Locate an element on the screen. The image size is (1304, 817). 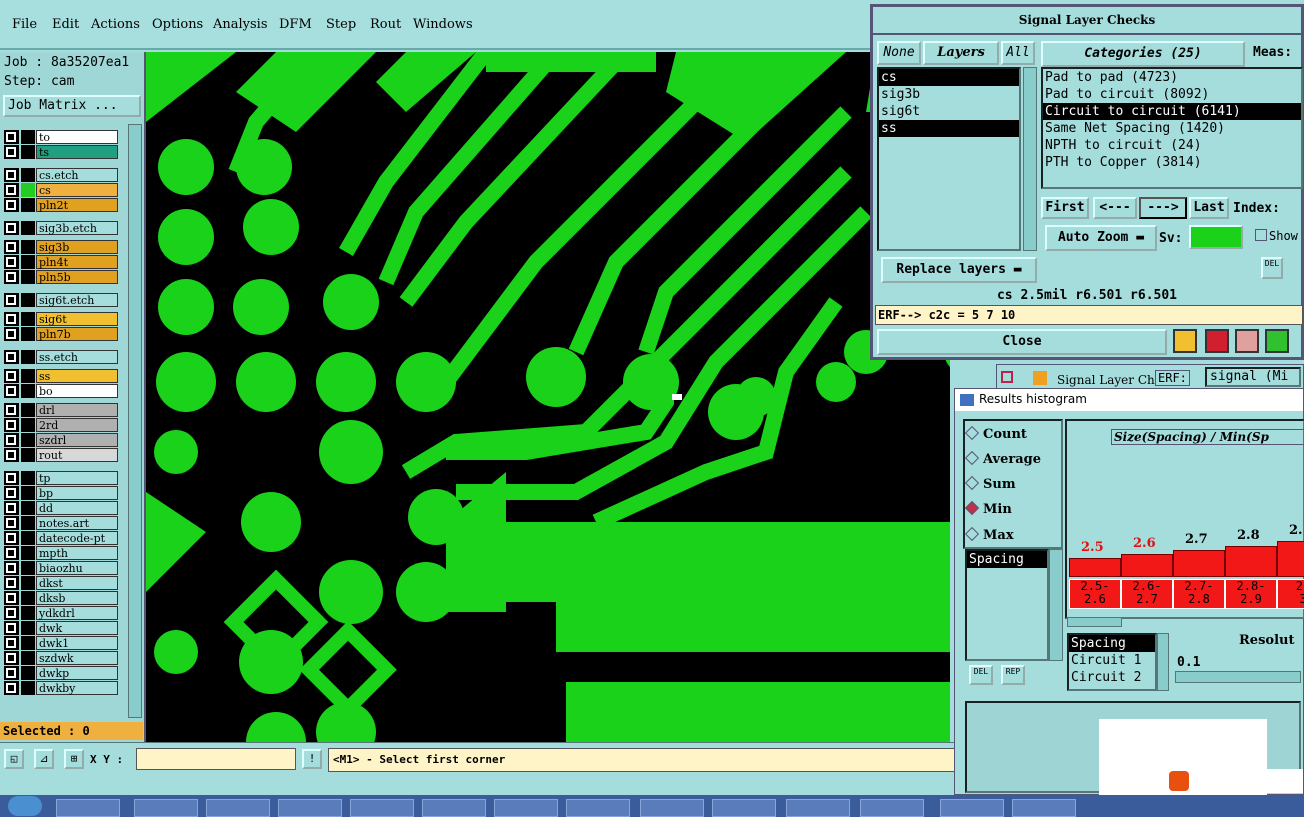
layer-name: ydkdrl is located at coordinates (77, 613).